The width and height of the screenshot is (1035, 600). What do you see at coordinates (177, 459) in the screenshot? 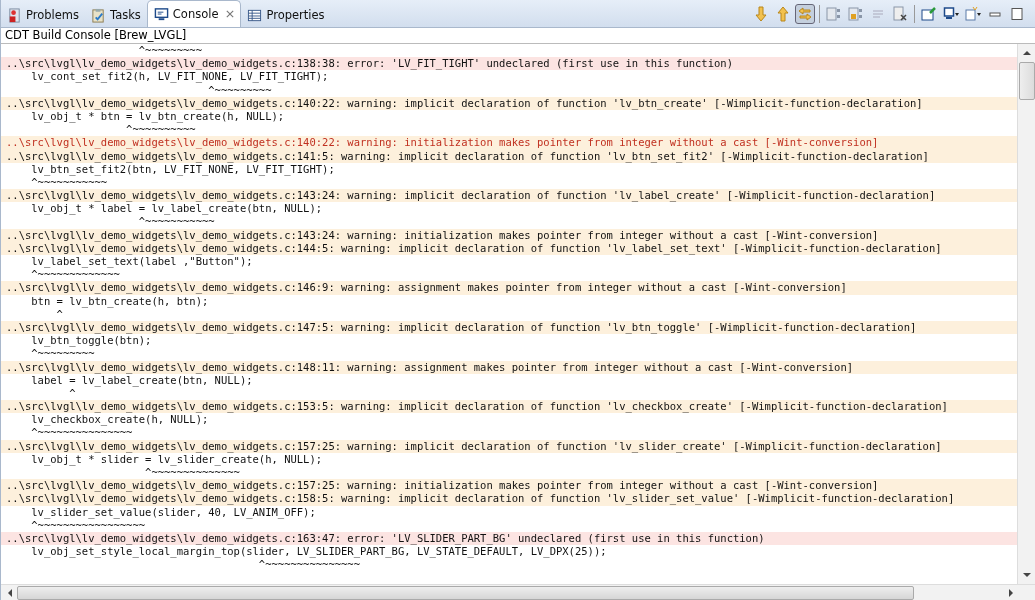
I see `code-line: lv_obj_t * slider = lv_slider_create(h, NULL);` at bounding box center [177, 459].